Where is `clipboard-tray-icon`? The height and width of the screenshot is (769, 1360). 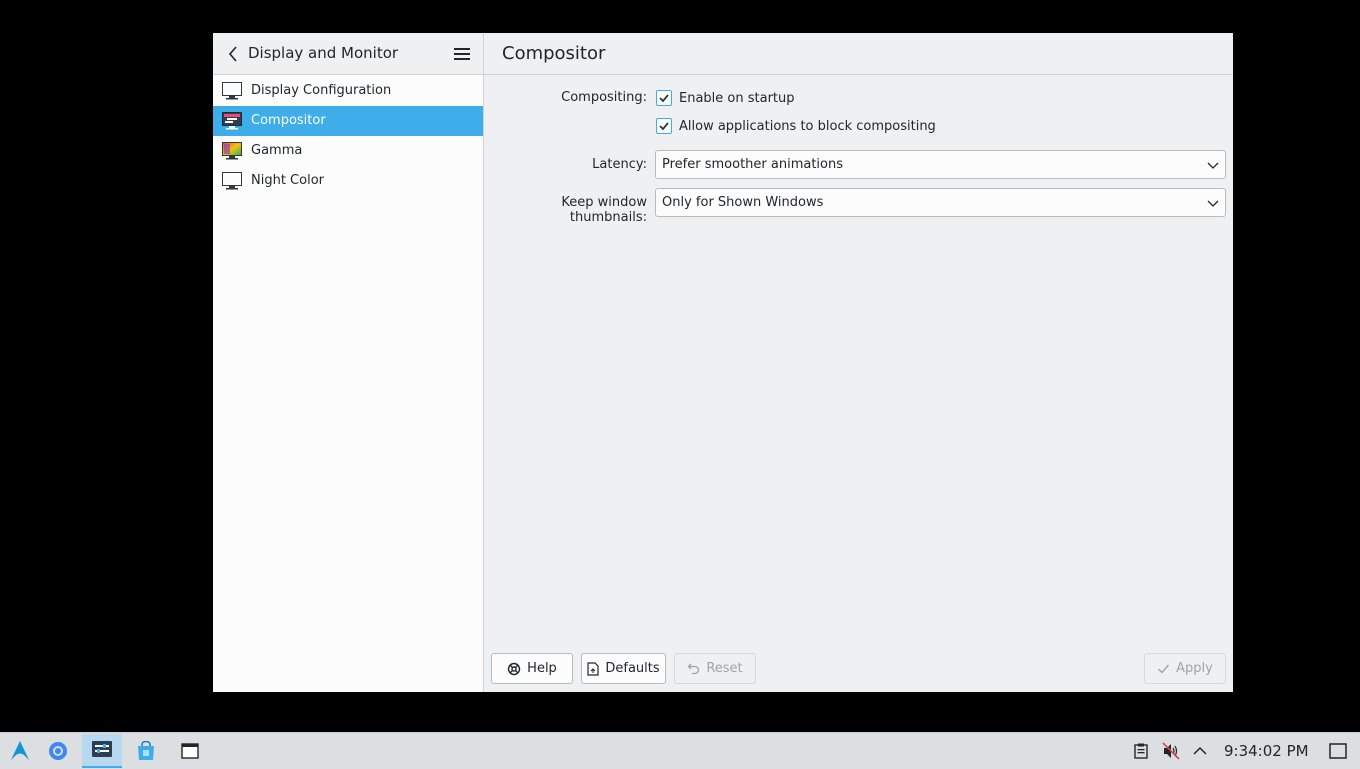 clipboard-tray-icon is located at coordinates (1141, 751).